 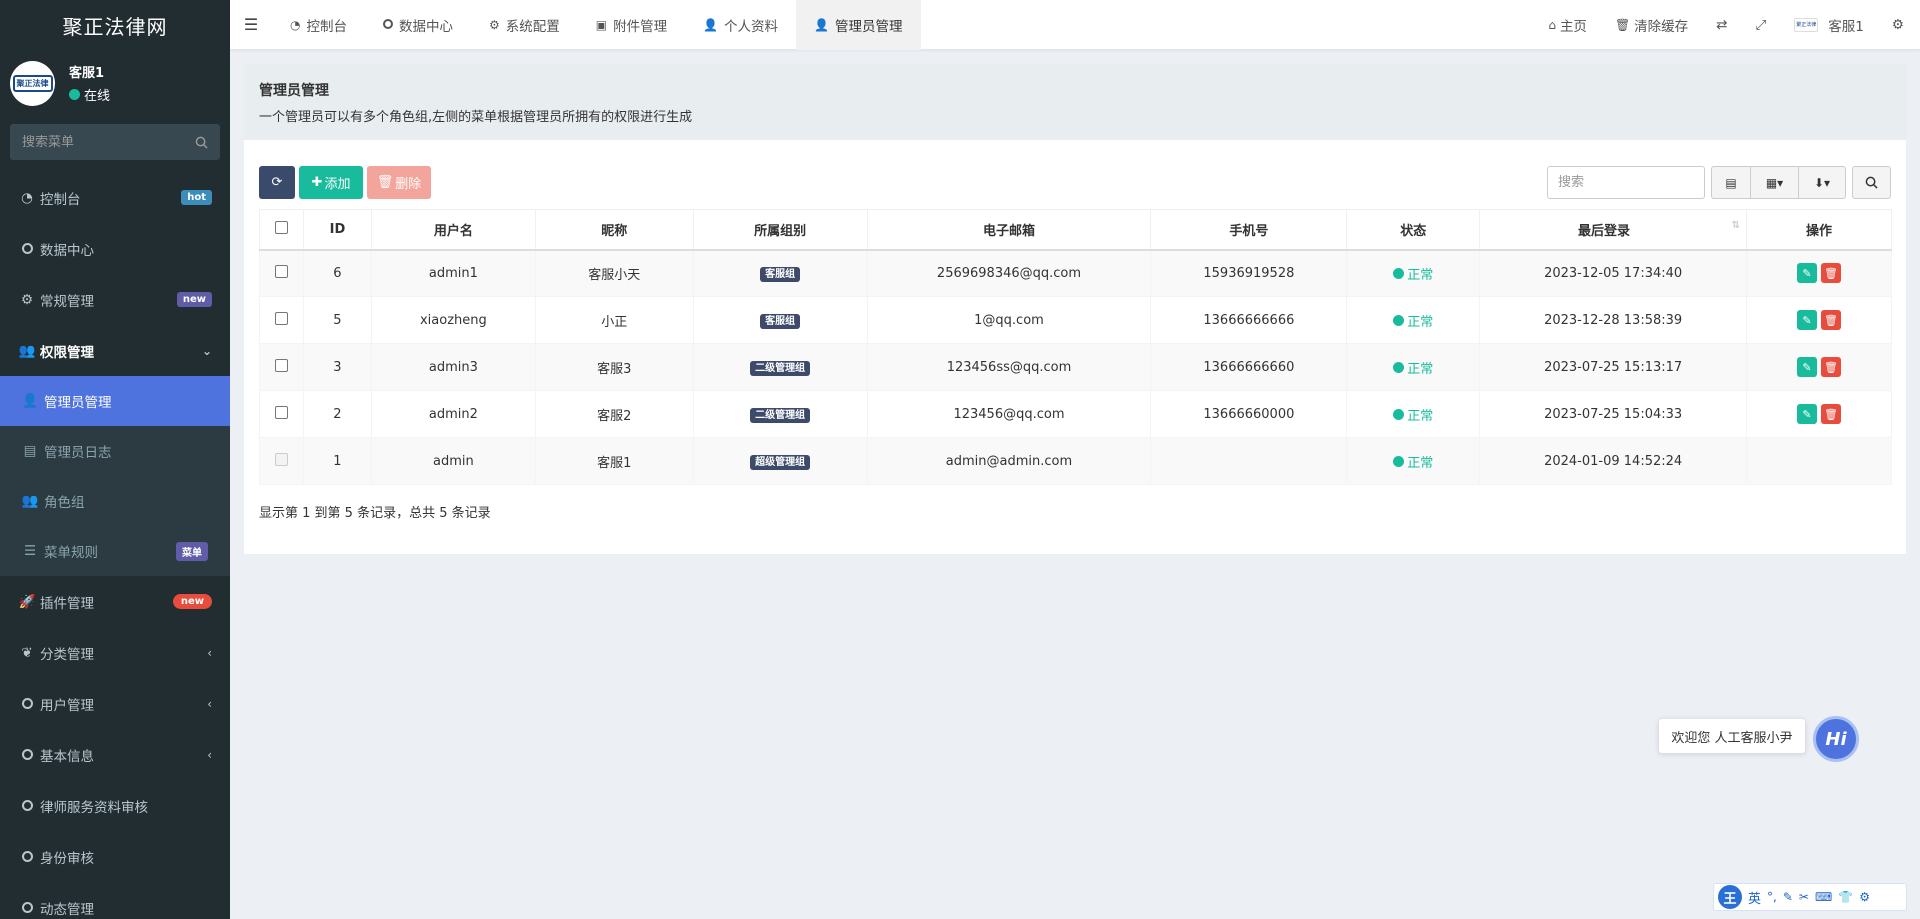 What do you see at coordinates (453, 230) in the screenshot?
I see `col-username: 用户名` at bounding box center [453, 230].